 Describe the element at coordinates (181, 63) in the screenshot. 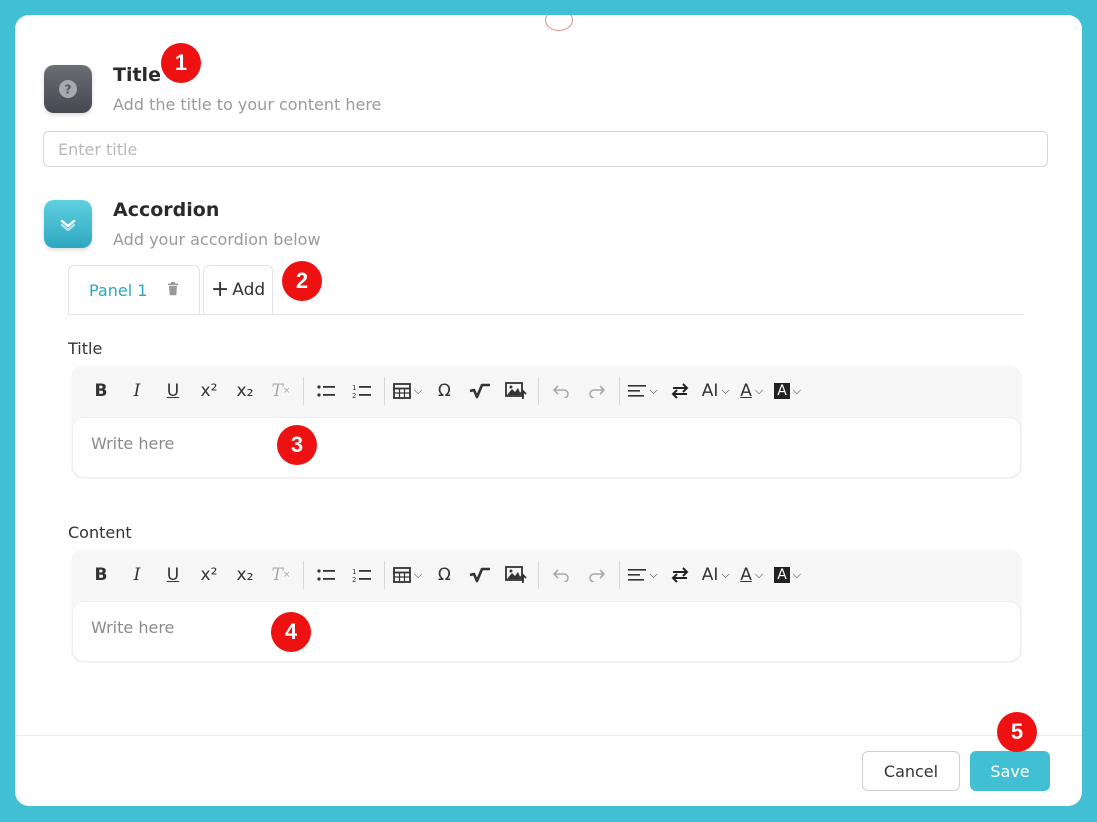

I see `marker-1: 1` at that location.